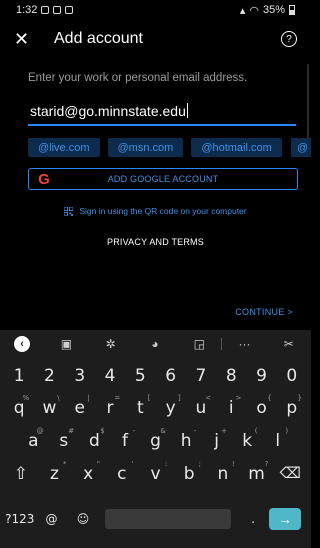 The image size is (320, 548). I want to click on letter-key: f-, so click(125, 439).